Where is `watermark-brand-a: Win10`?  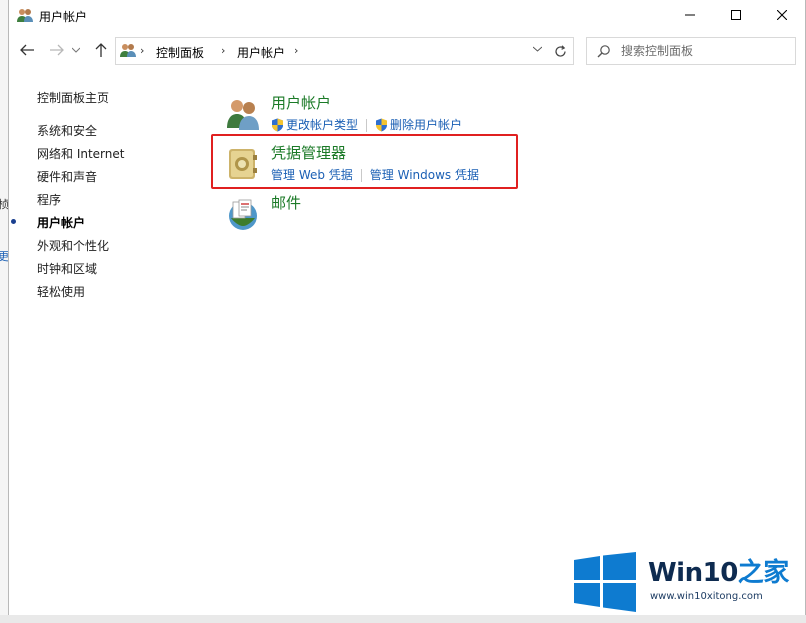
watermark-brand-a: Win10 is located at coordinates (693, 573).